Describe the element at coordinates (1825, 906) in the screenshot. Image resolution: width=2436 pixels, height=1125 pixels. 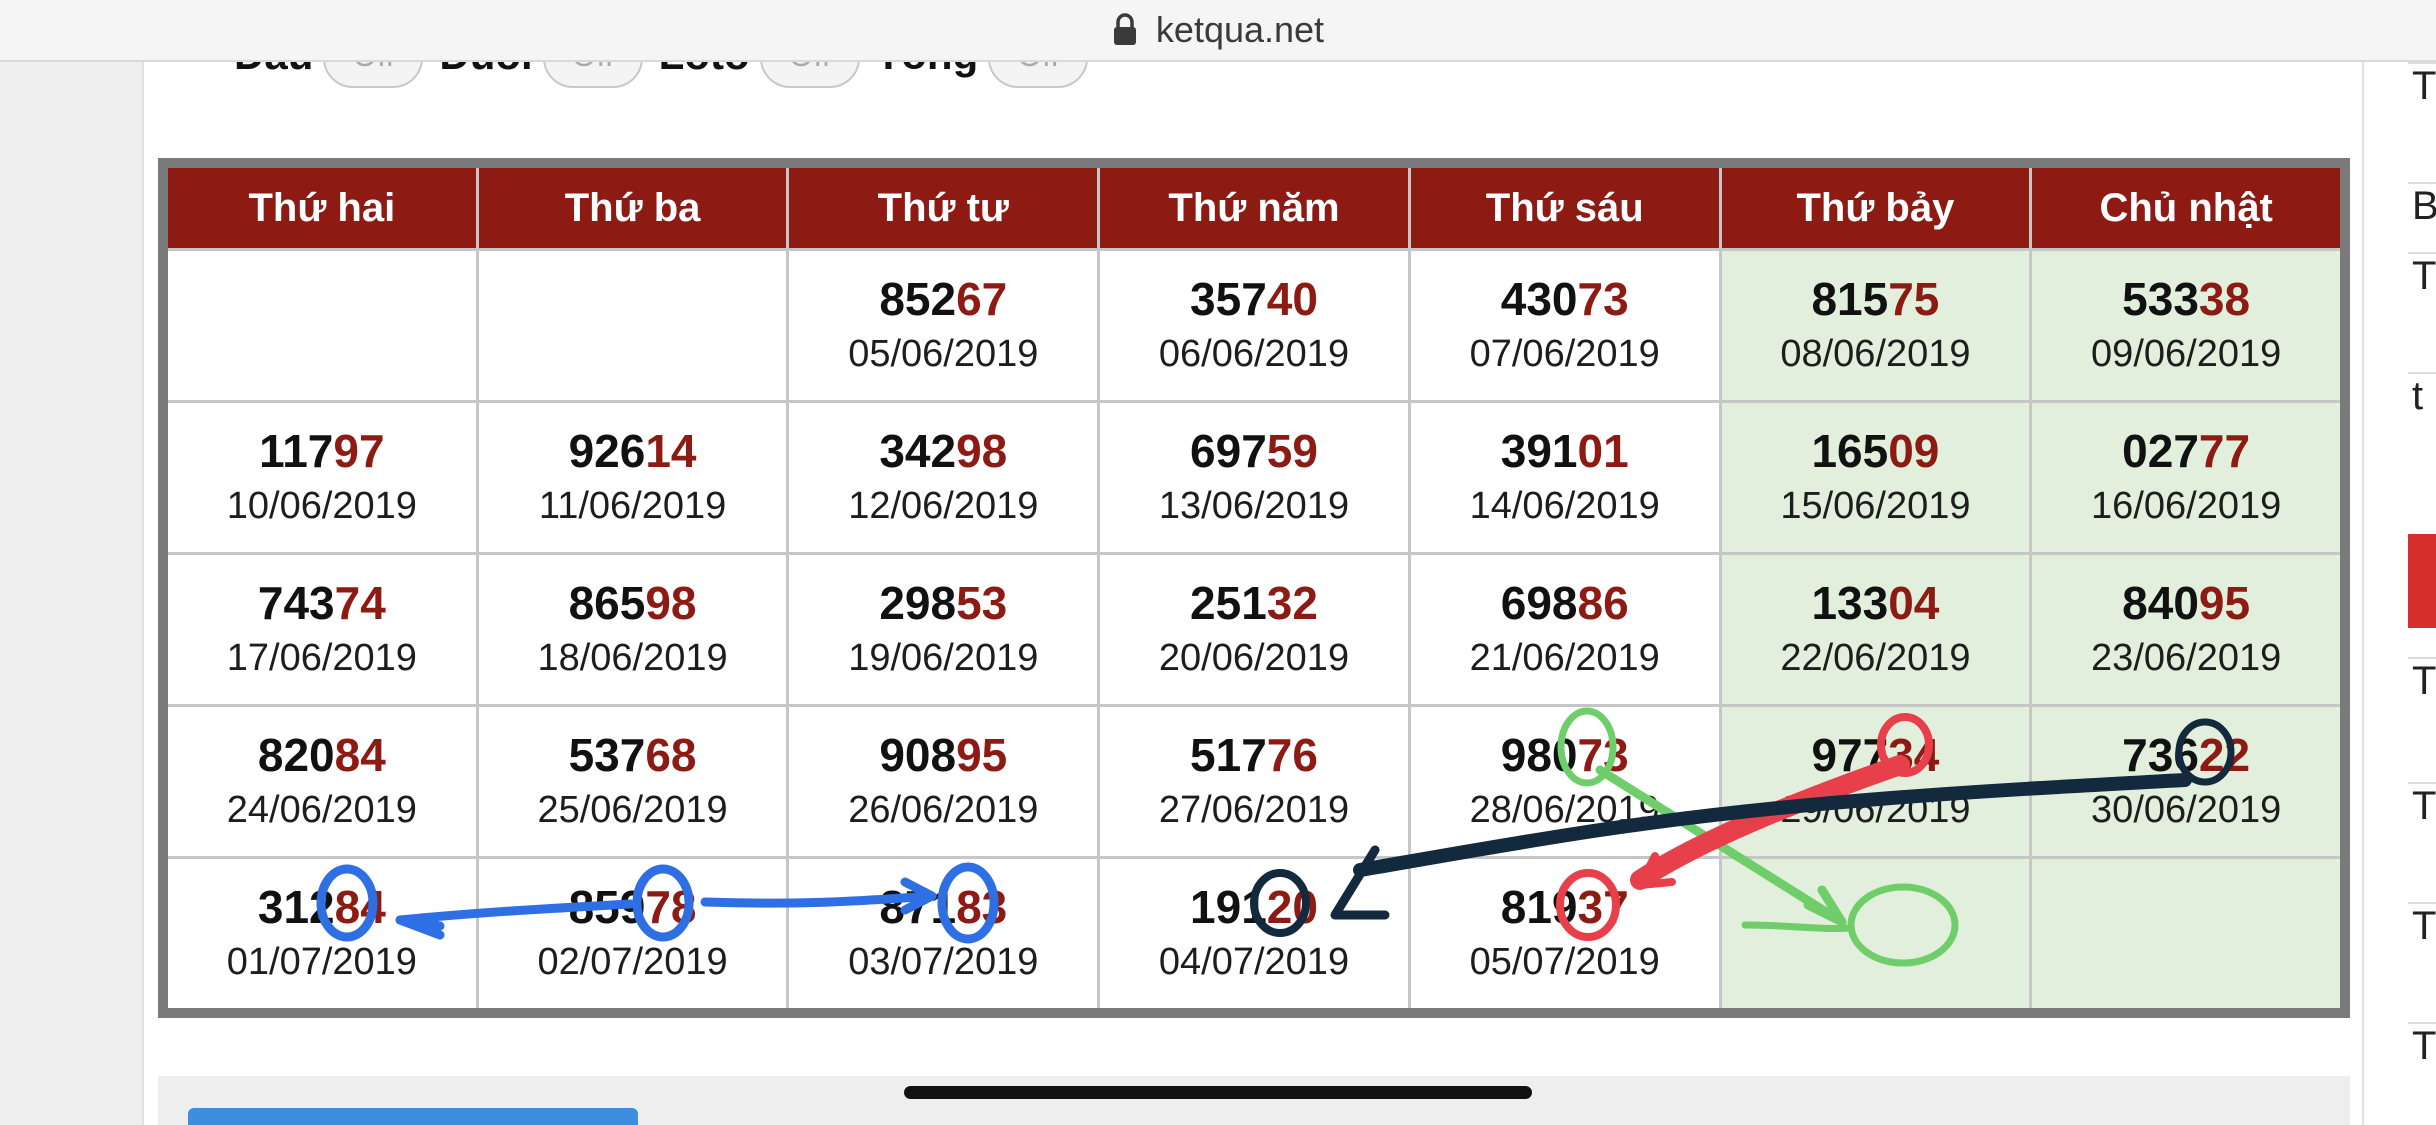
I see `green-arrowhead` at that location.